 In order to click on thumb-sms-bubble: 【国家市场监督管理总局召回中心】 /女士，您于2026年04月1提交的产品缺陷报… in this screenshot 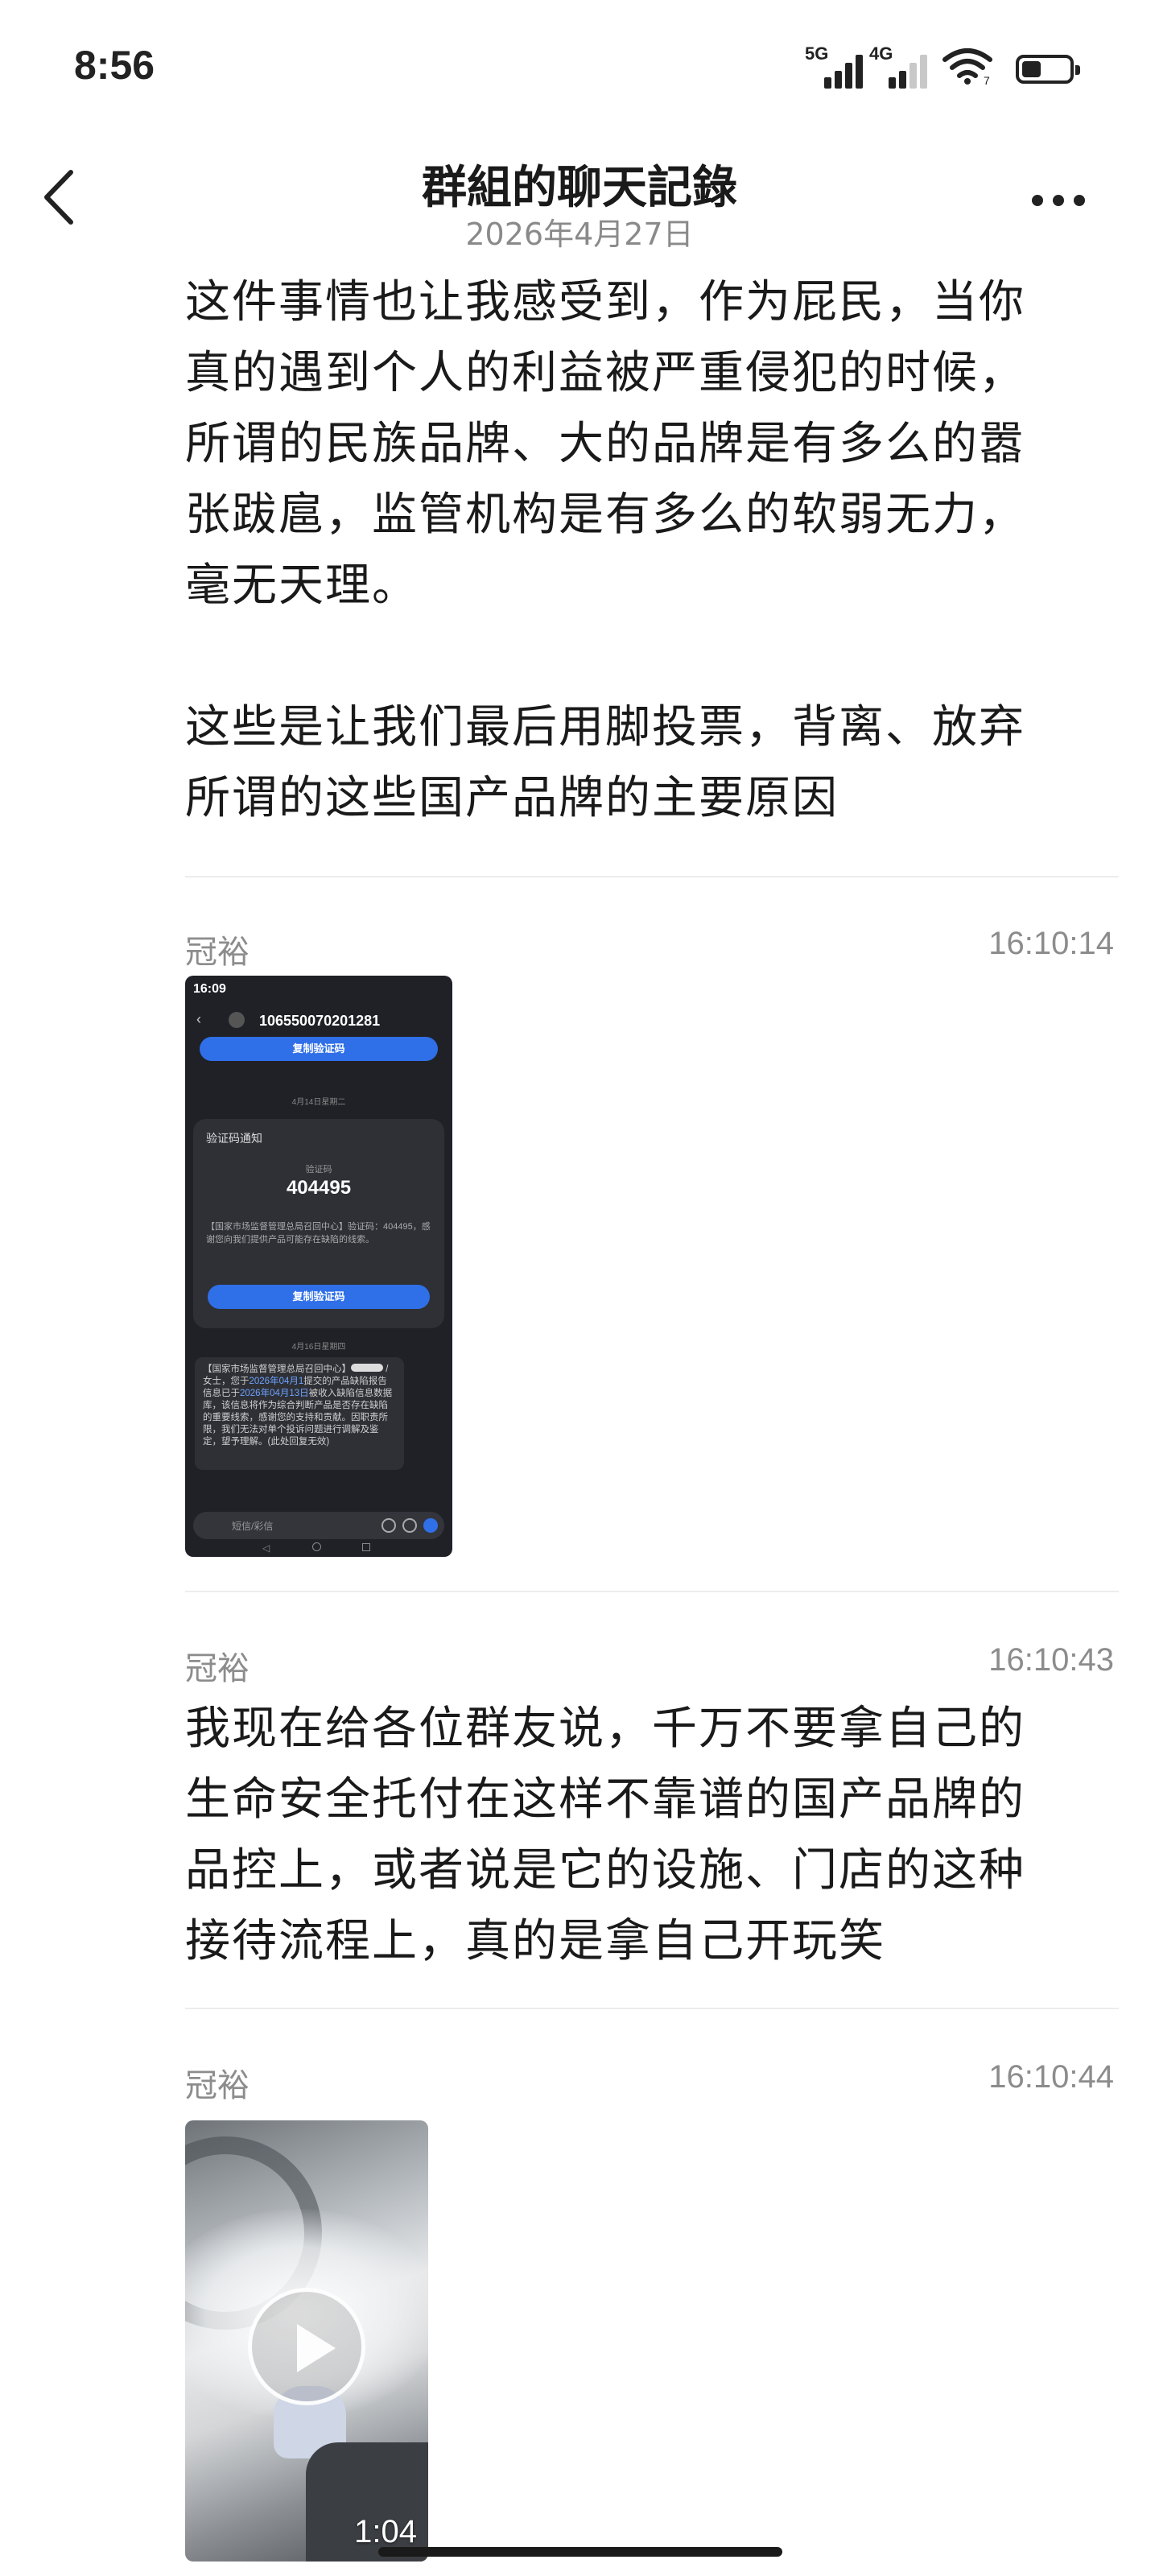, I will do `click(299, 1413)`.